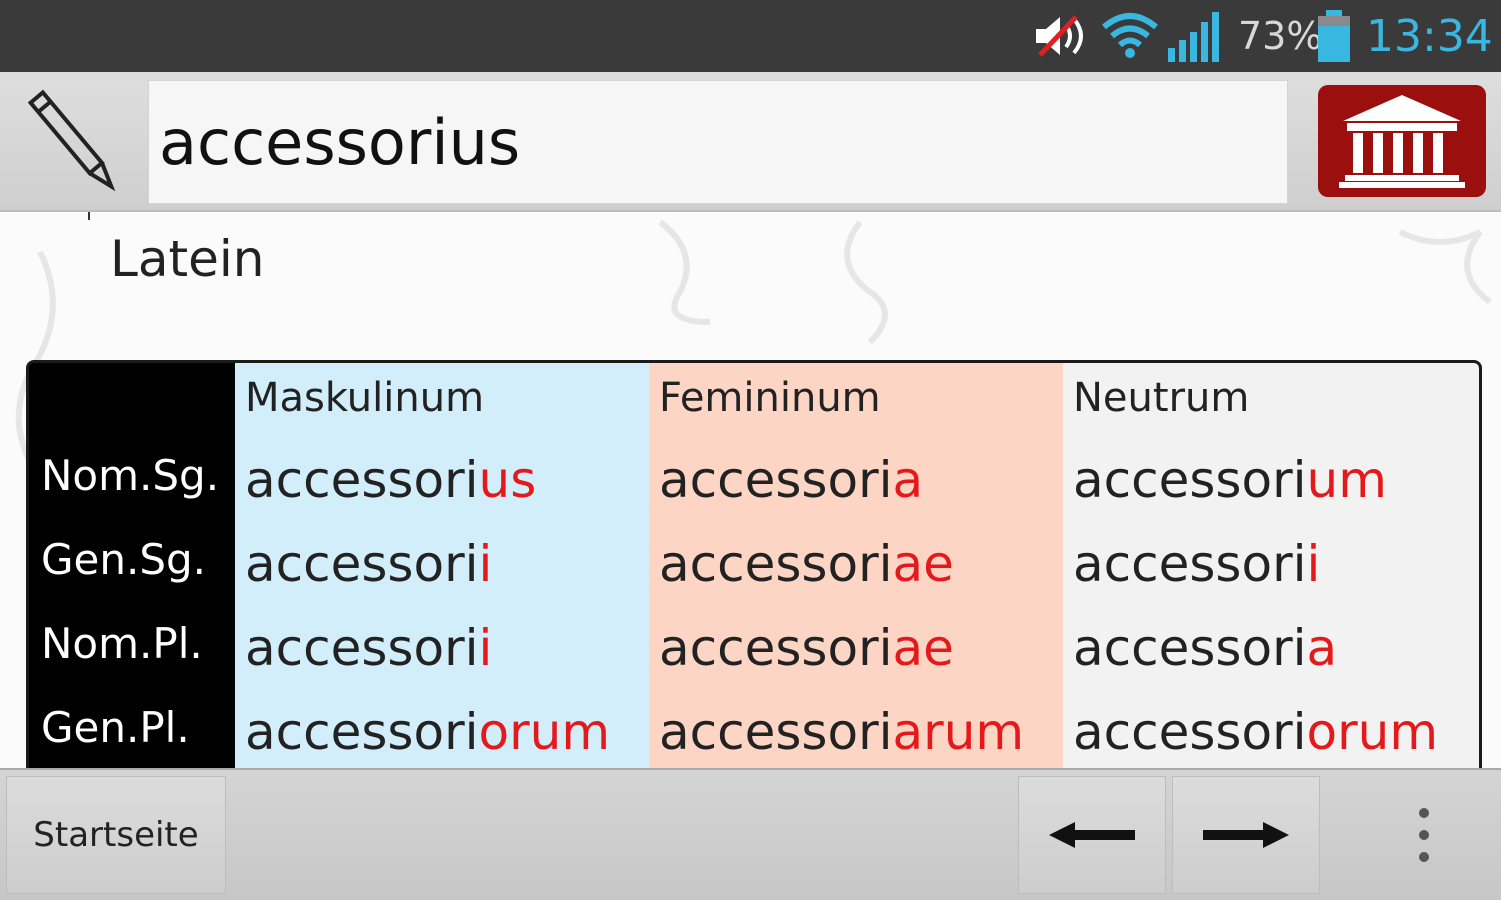 The width and height of the screenshot is (1501, 900). I want to click on clock: 13:34, so click(1429, 36).